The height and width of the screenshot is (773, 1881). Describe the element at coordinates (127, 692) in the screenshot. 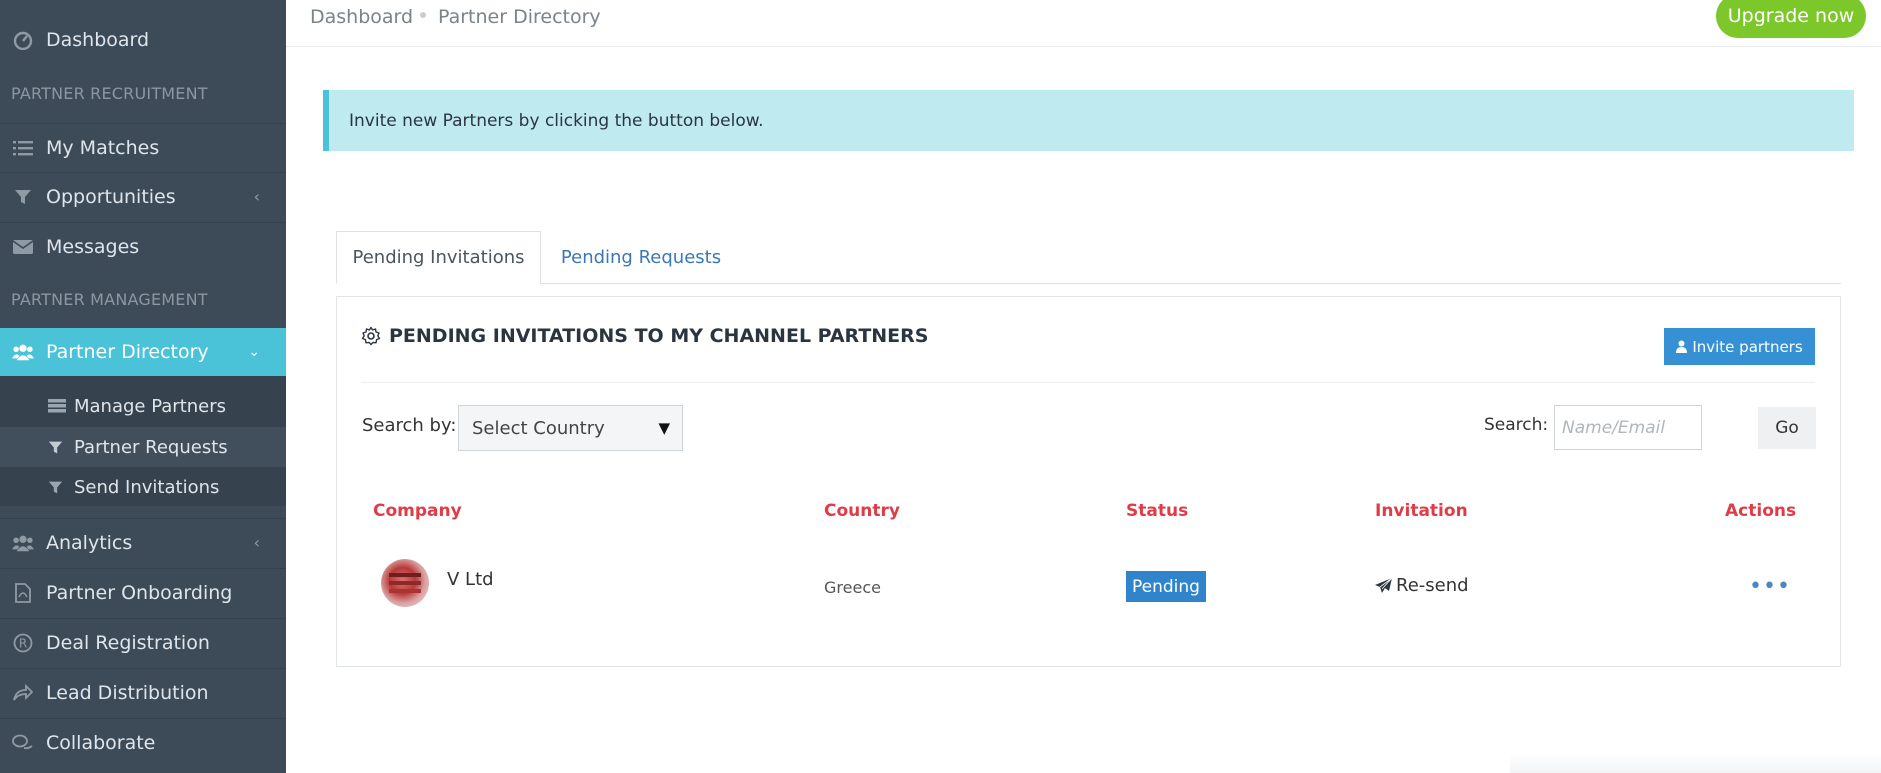

I see `nav-lead-distribution-label: Lead Distribution` at that location.